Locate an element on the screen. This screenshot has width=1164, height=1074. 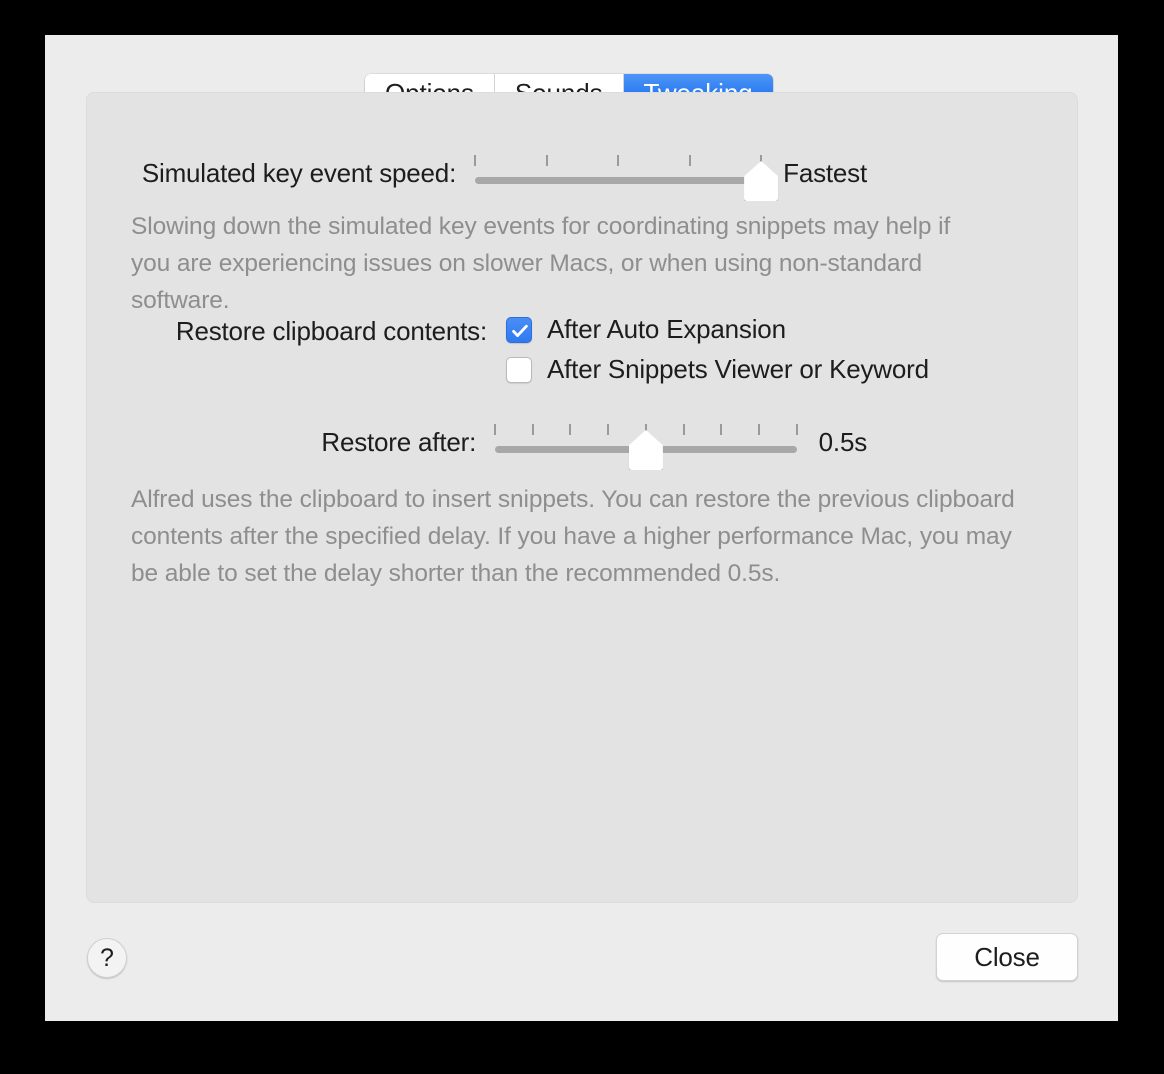
help-button: ? is located at coordinates (107, 958).